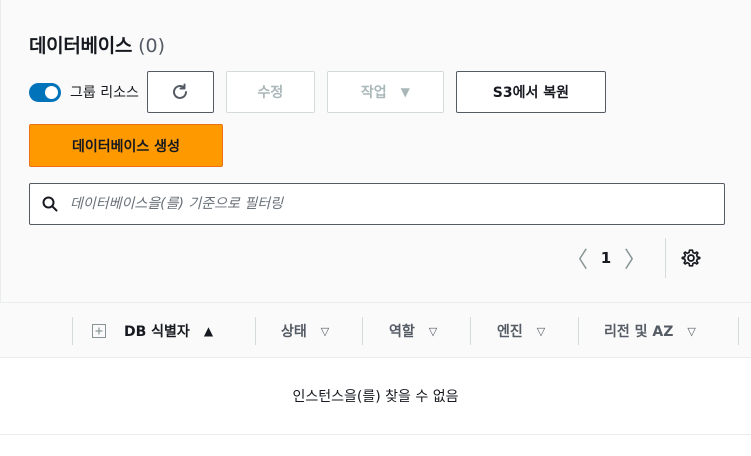  I want to click on next-page-icon: 〉, so click(635, 258).